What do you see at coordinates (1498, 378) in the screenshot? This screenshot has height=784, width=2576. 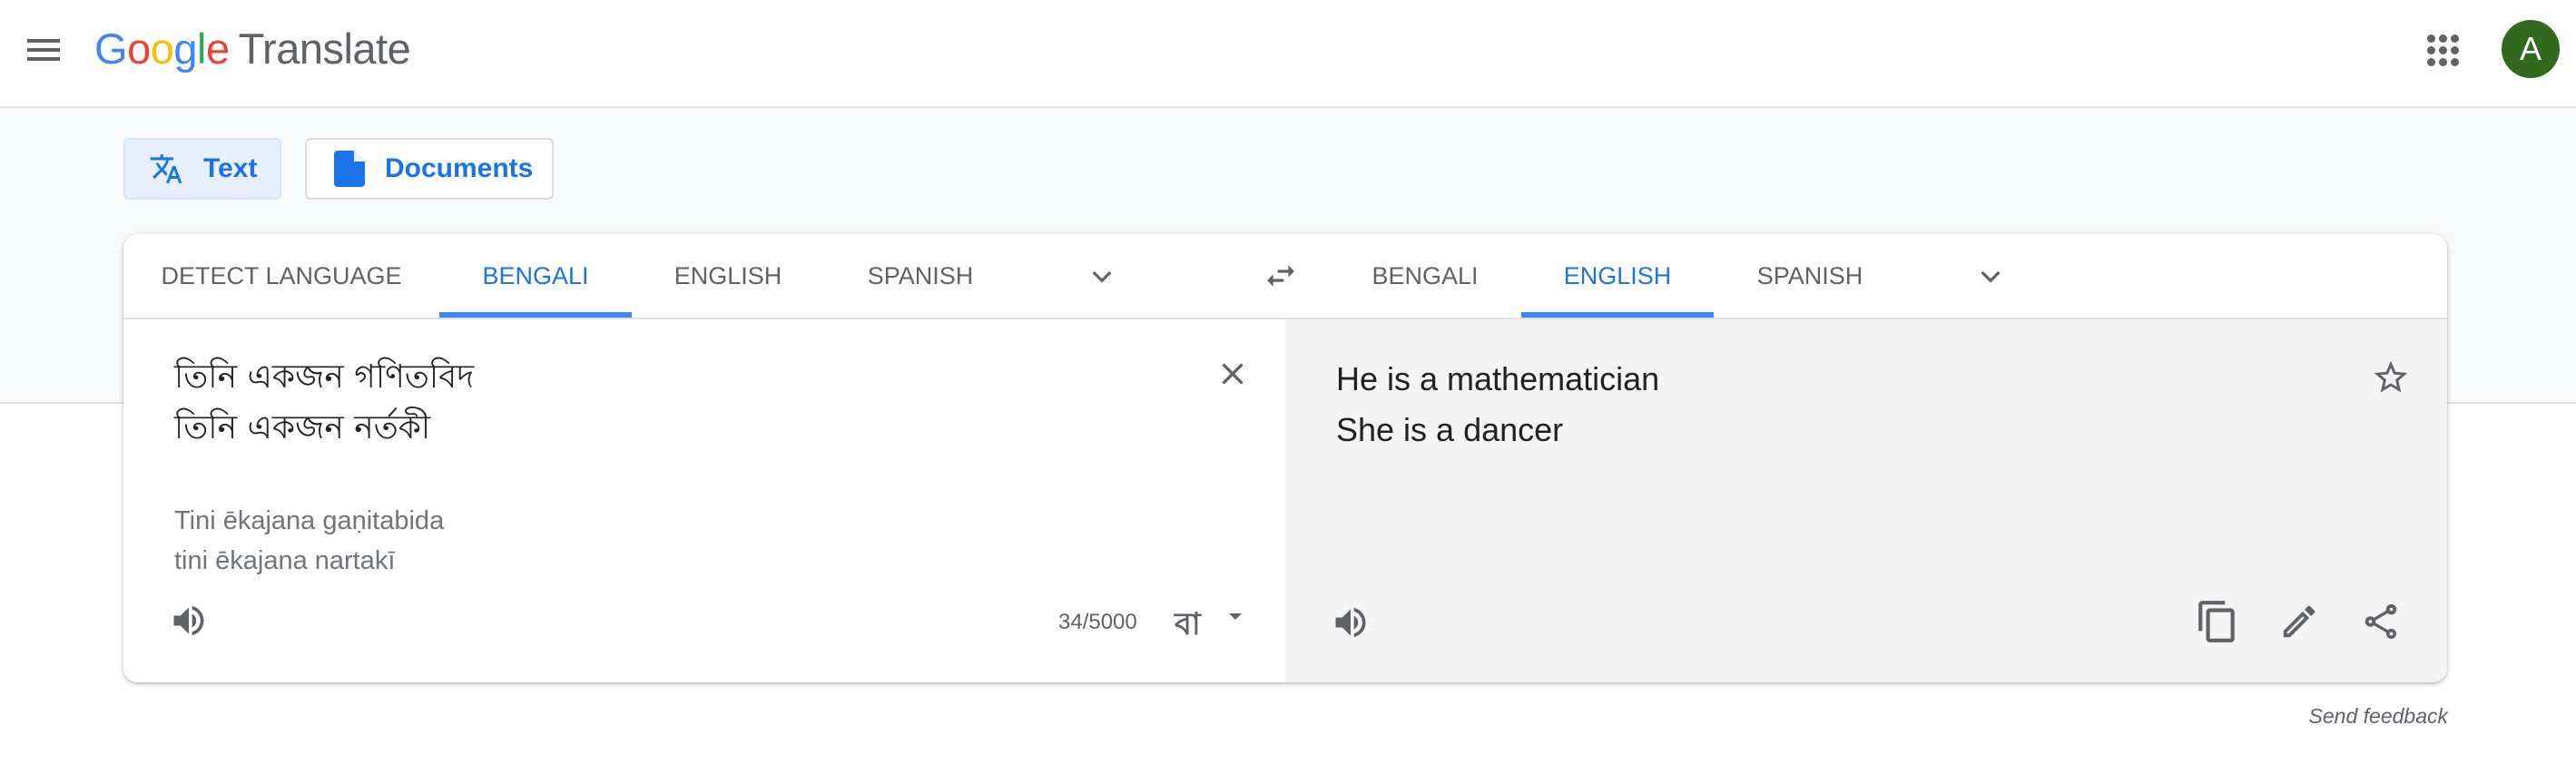 I see `translation-line: He is a mathematician` at bounding box center [1498, 378].